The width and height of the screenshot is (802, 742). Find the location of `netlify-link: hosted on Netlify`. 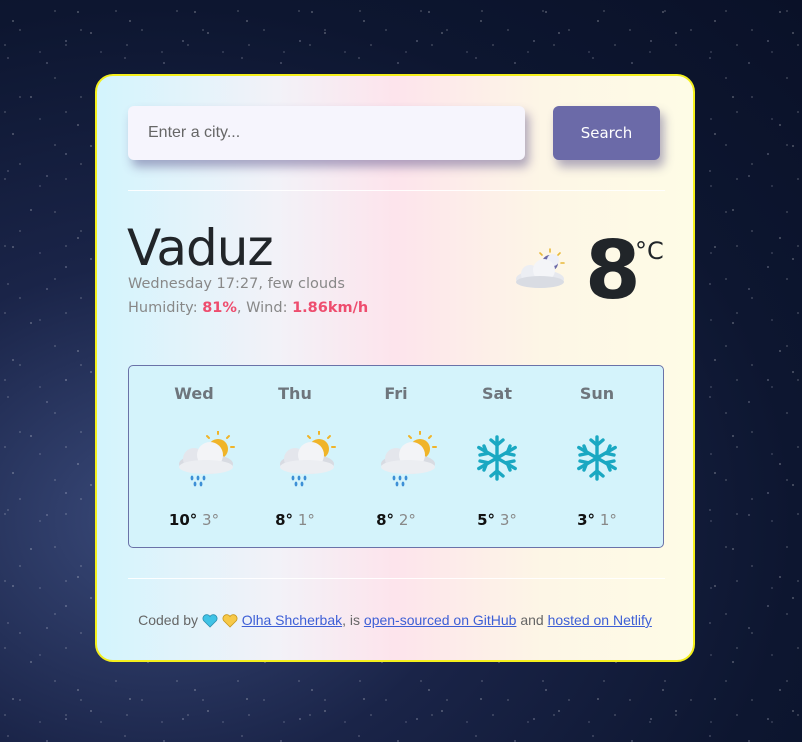

netlify-link: hosted on Netlify is located at coordinates (600, 620).